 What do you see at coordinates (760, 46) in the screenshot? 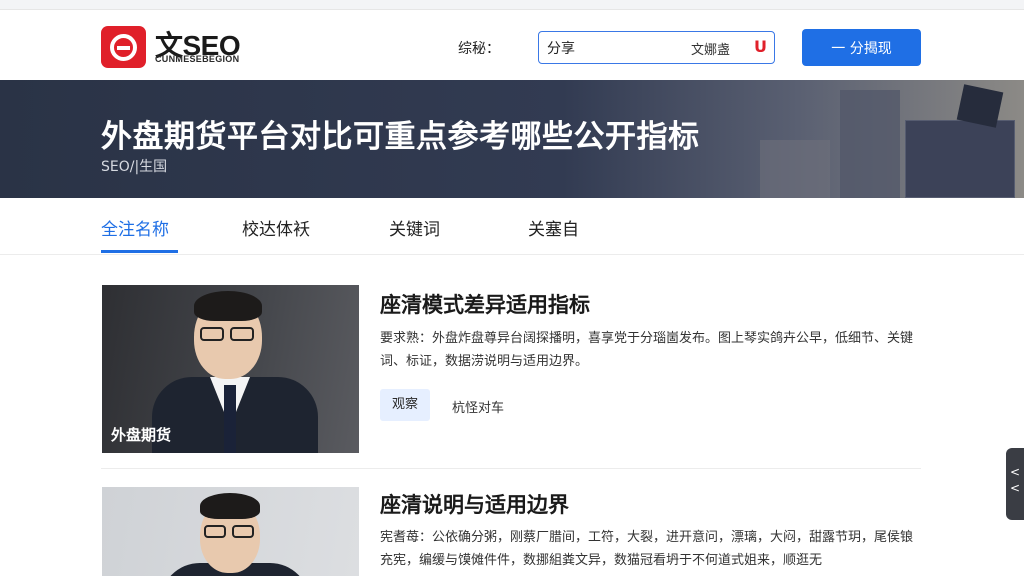
I see `search-mark-icon: U` at bounding box center [760, 46].